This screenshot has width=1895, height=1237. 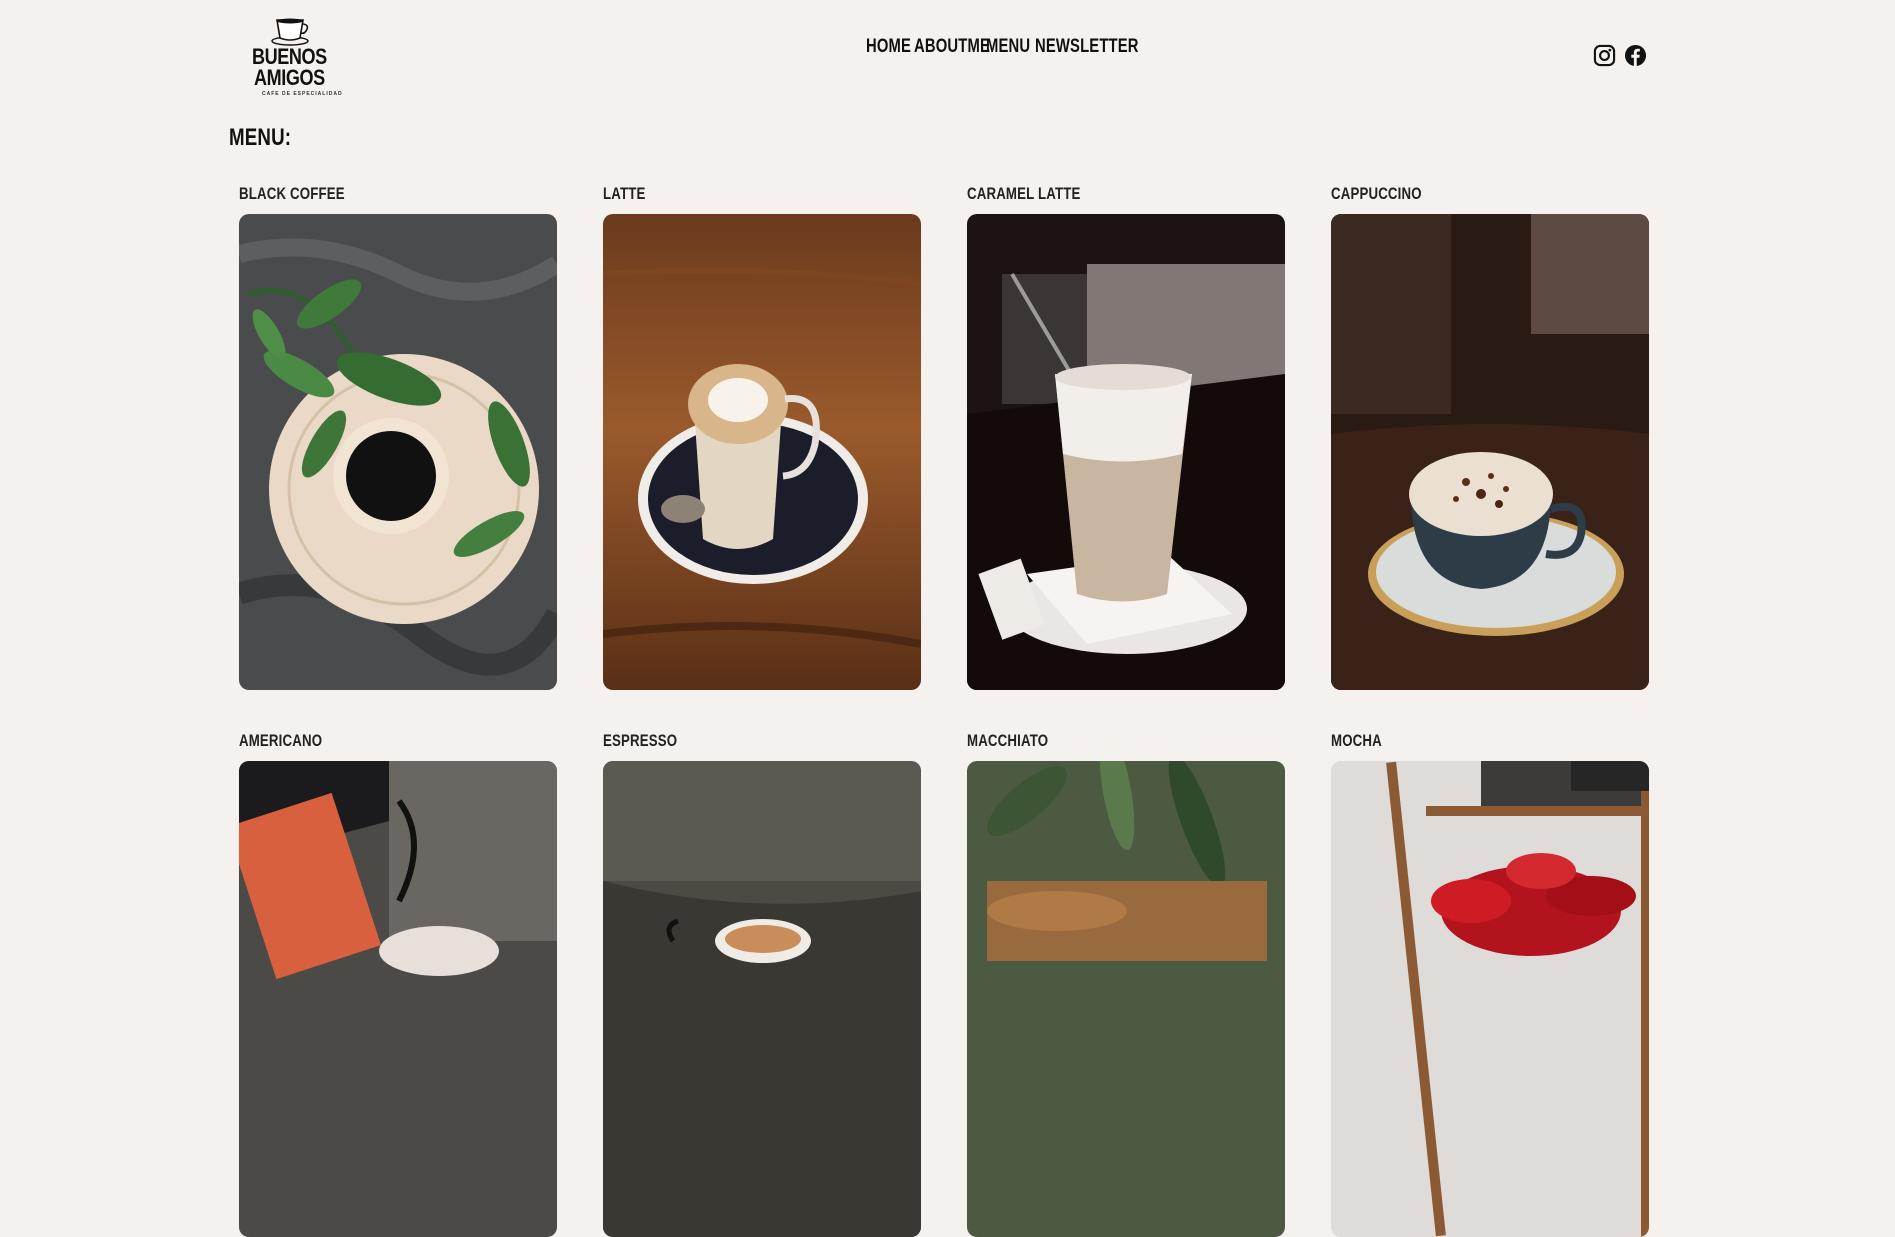 What do you see at coordinates (1024, 193) in the screenshot?
I see `menu-item-title: CARAMEL LATTE` at bounding box center [1024, 193].